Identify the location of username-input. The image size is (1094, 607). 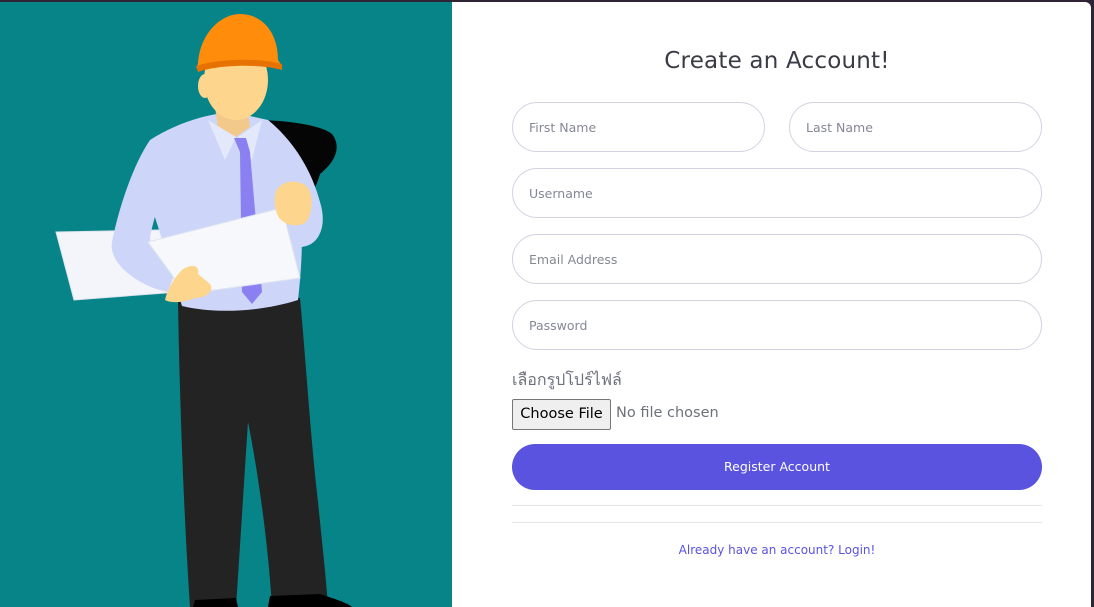
(777, 193).